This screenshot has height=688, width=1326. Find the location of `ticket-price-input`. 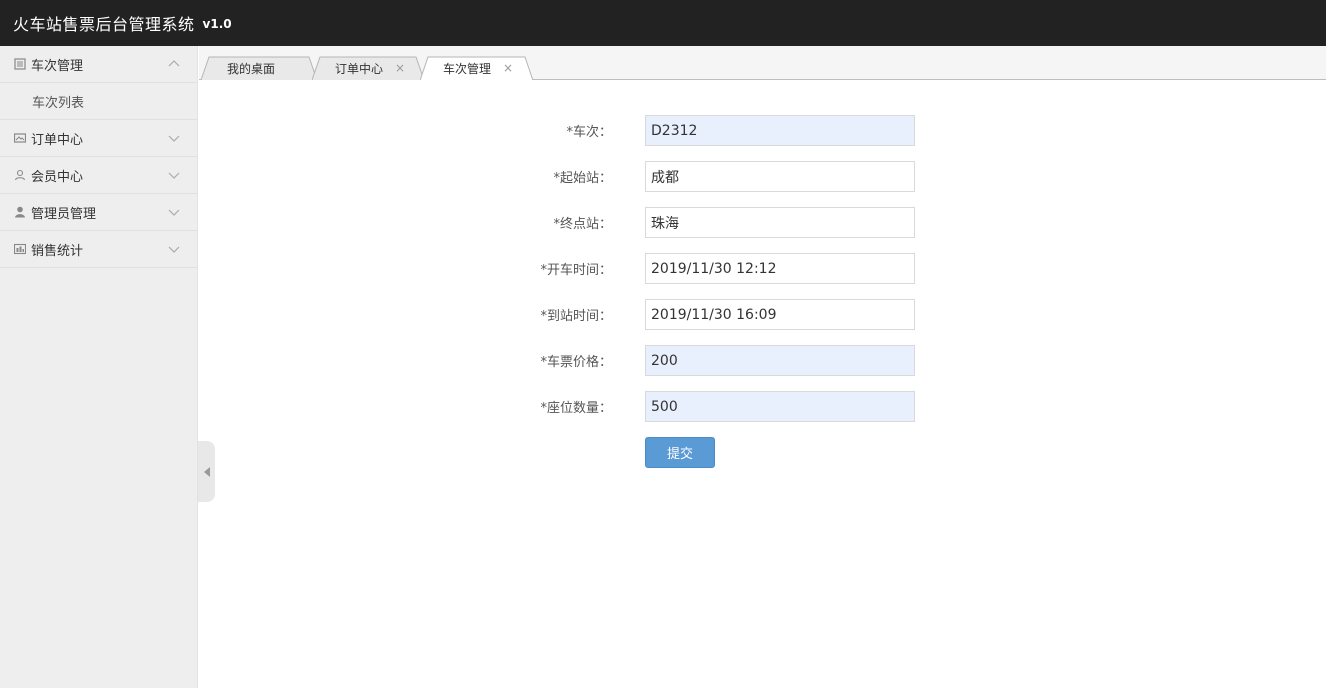

ticket-price-input is located at coordinates (780, 360).